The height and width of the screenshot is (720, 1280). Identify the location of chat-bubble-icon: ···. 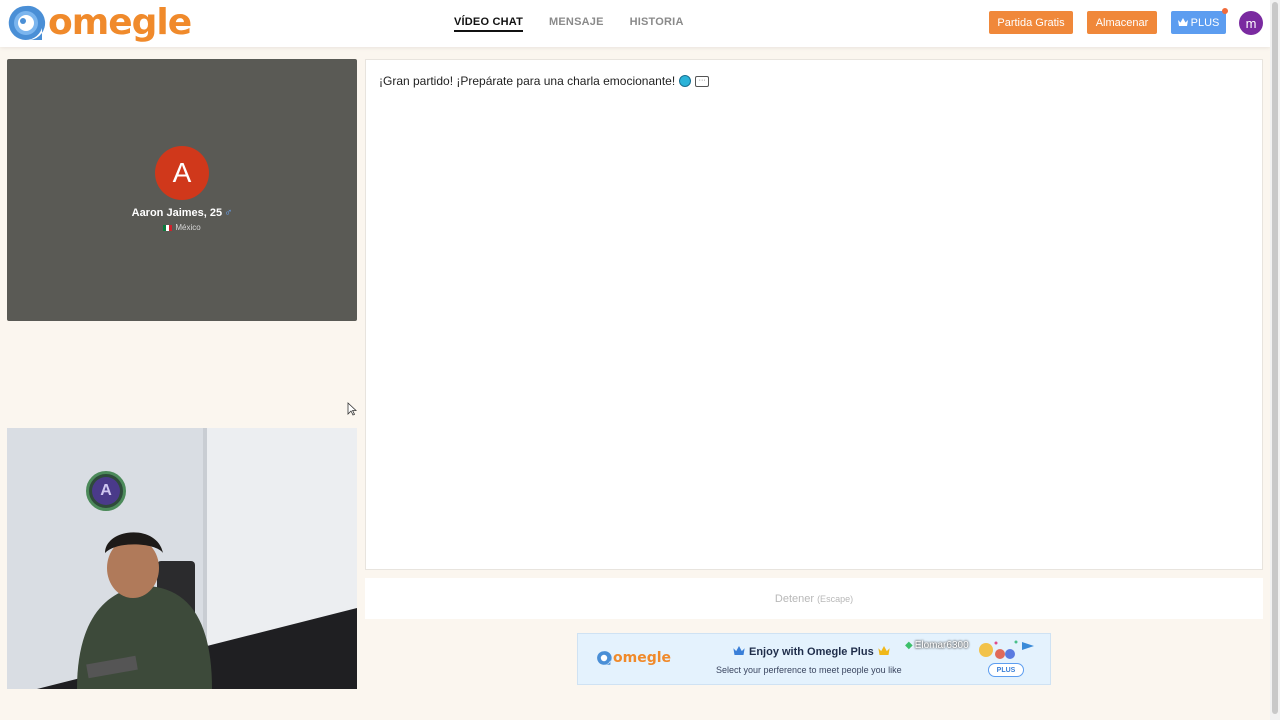
(702, 81).